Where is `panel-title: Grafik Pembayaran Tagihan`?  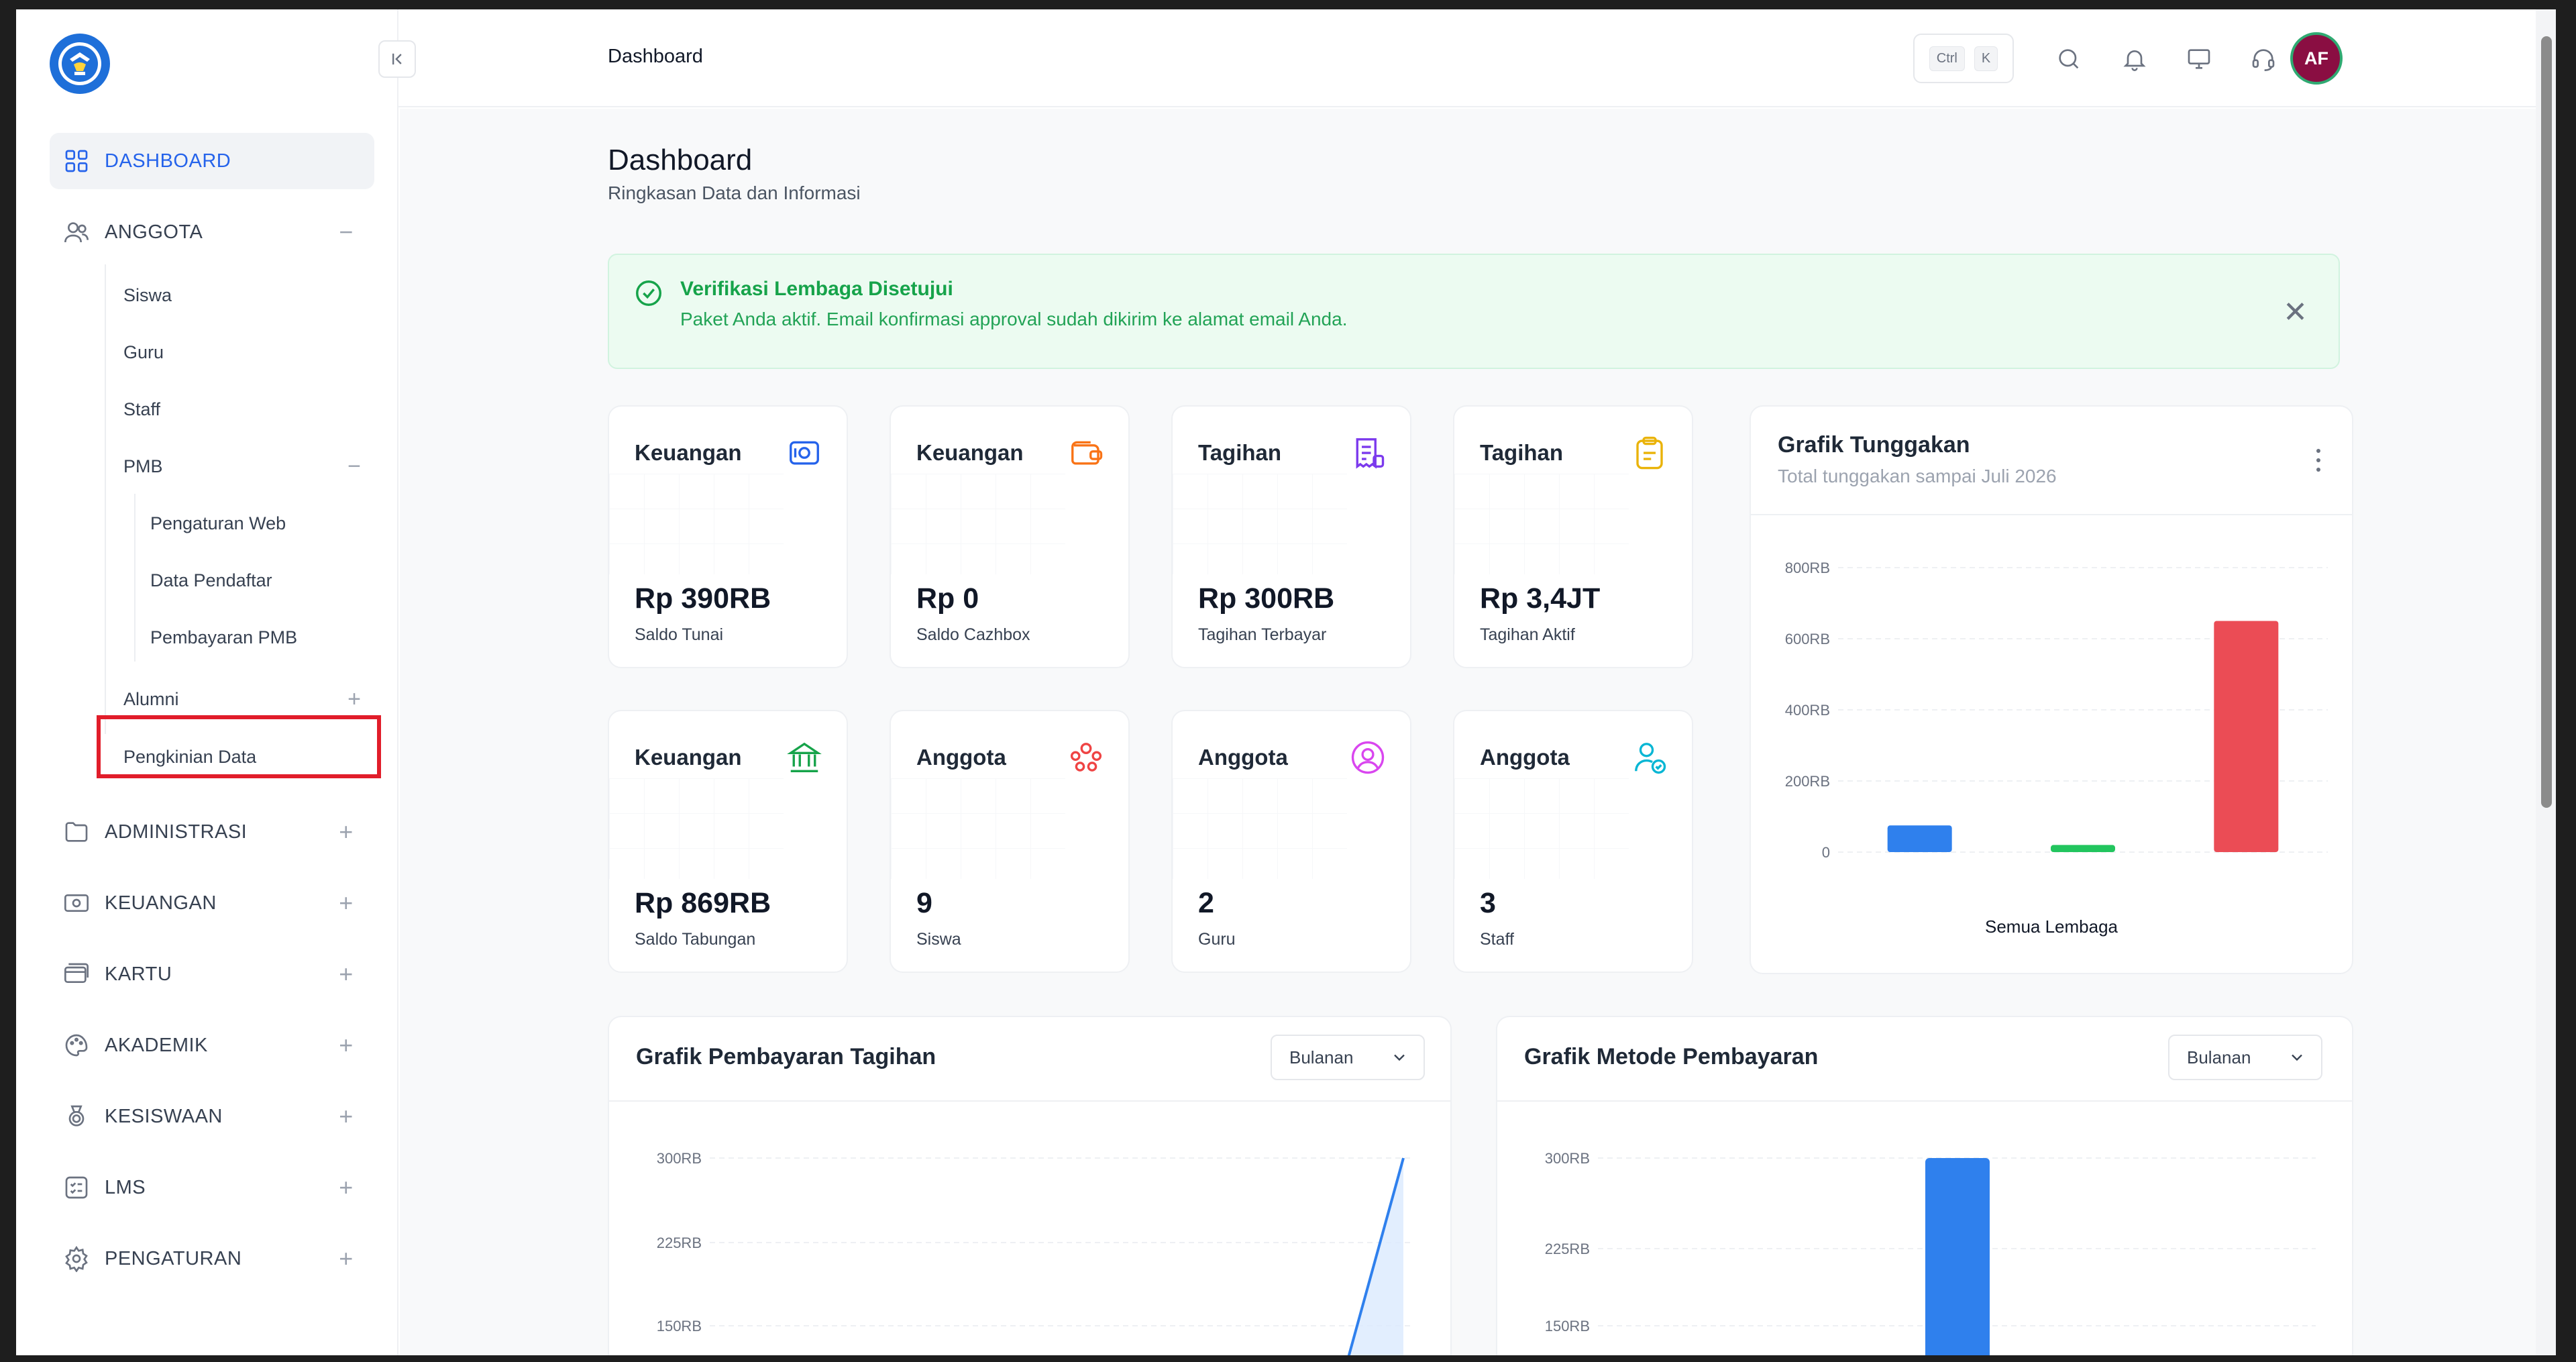 panel-title: Grafik Pembayaran Tagihan is located at coordinates (786, 1056).